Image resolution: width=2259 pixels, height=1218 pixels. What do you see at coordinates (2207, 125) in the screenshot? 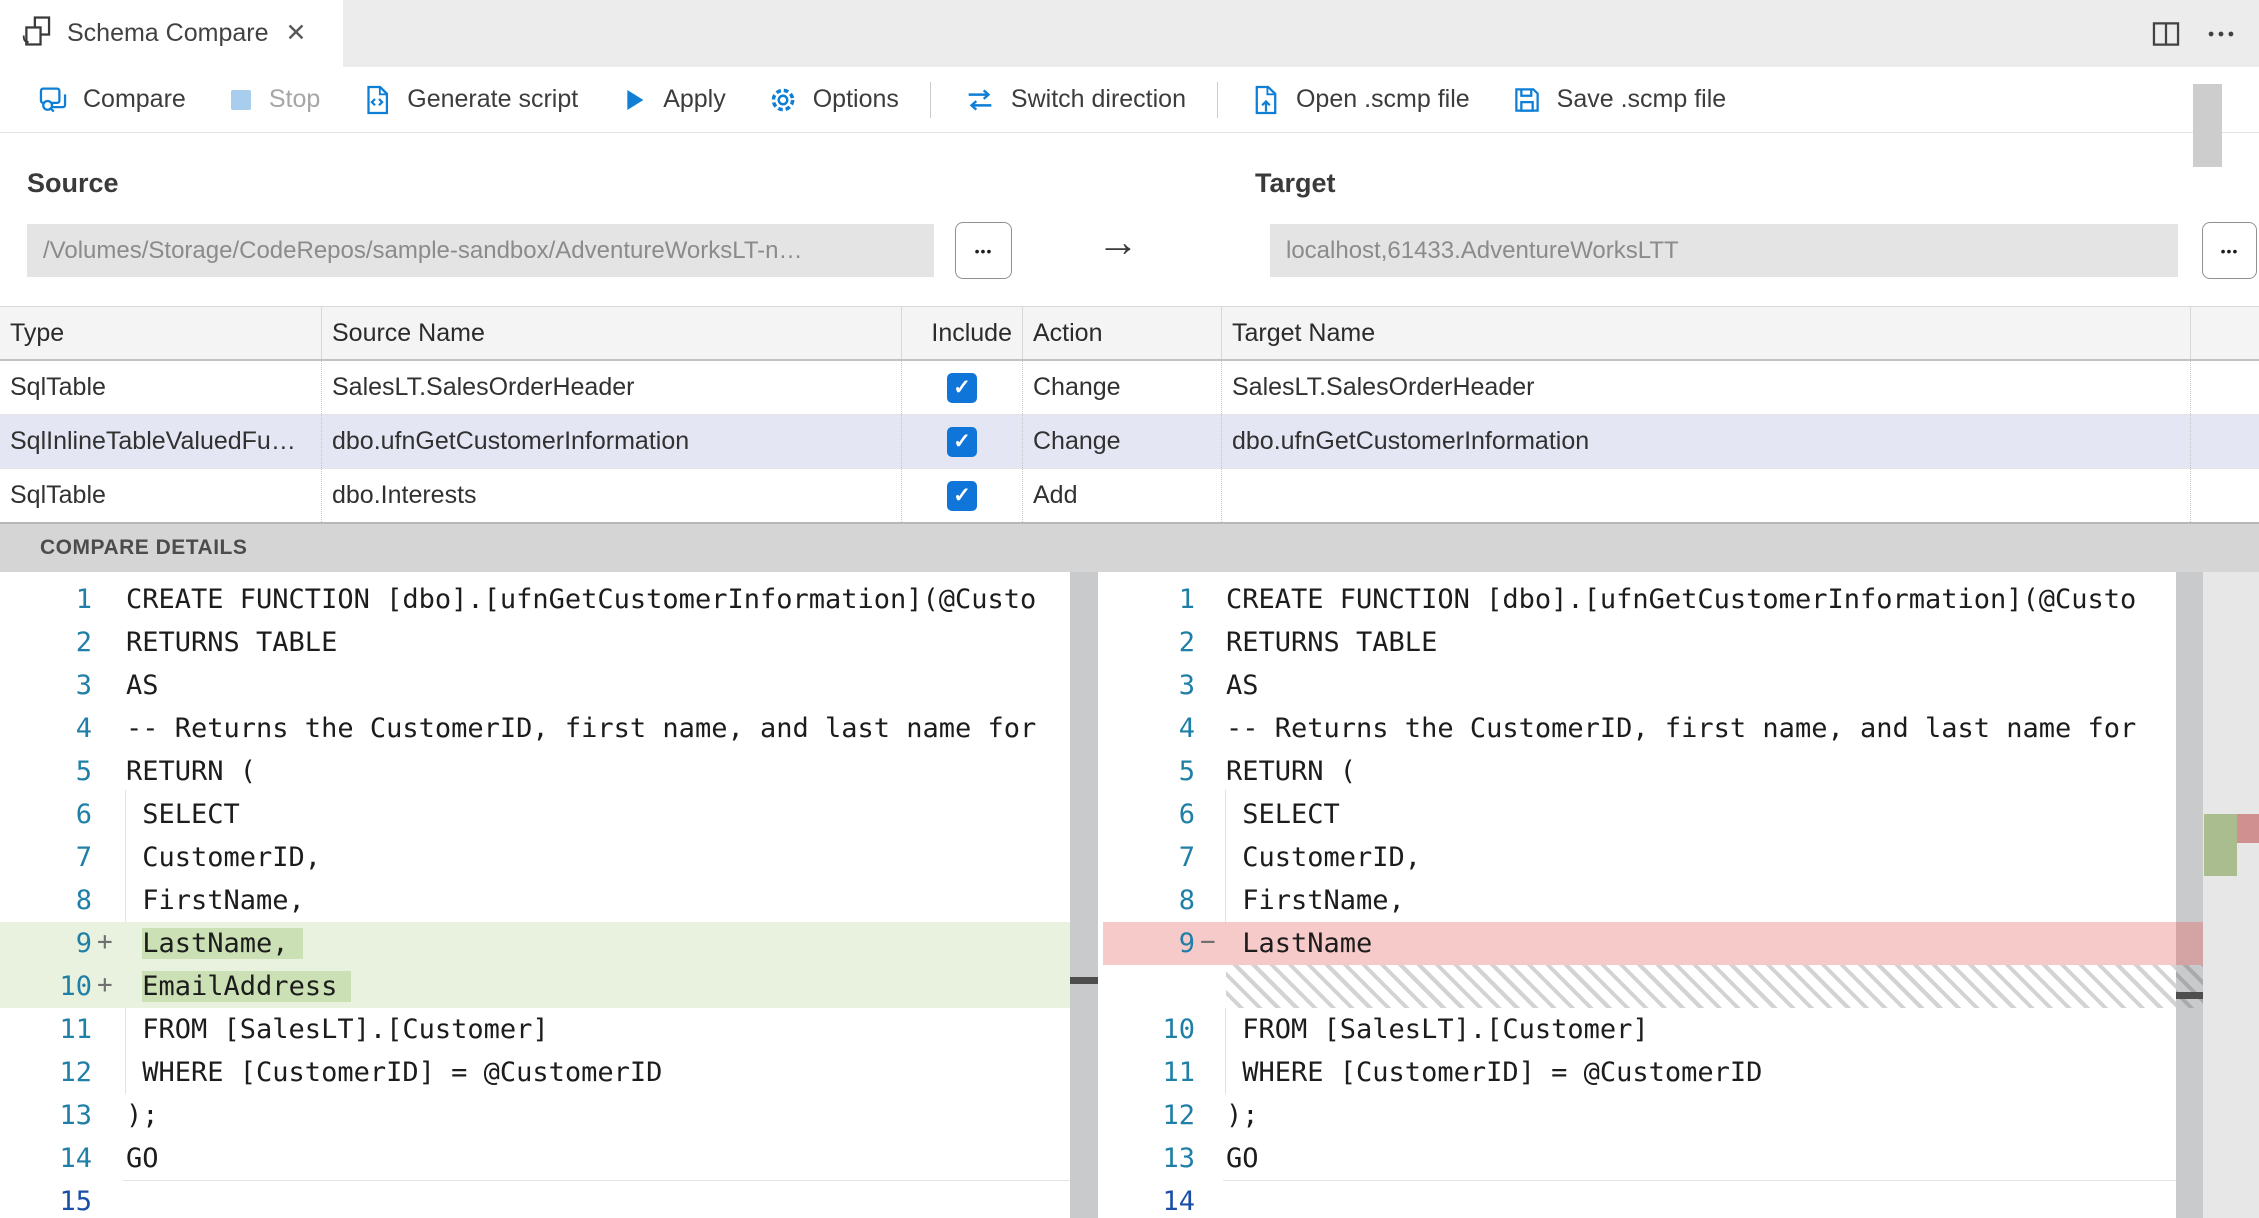
I see `table-scrollbar-thumb` at bounding box center [2207, 125].